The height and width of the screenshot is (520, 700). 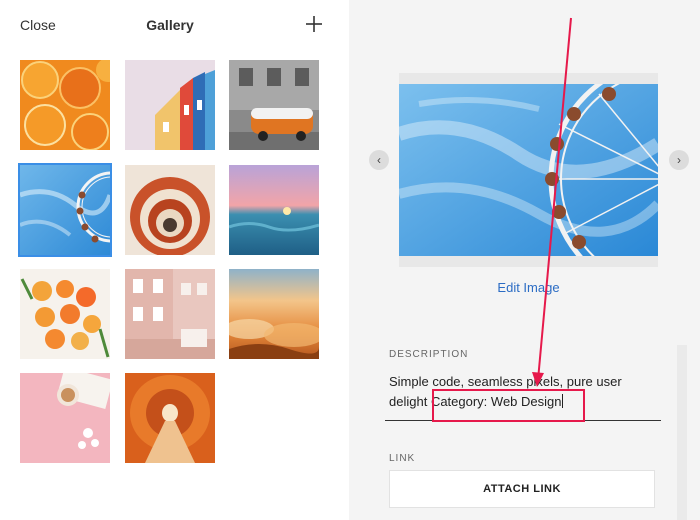 I want to click on thumbnail-cloudy-sunset, so click(x=274, y=314).